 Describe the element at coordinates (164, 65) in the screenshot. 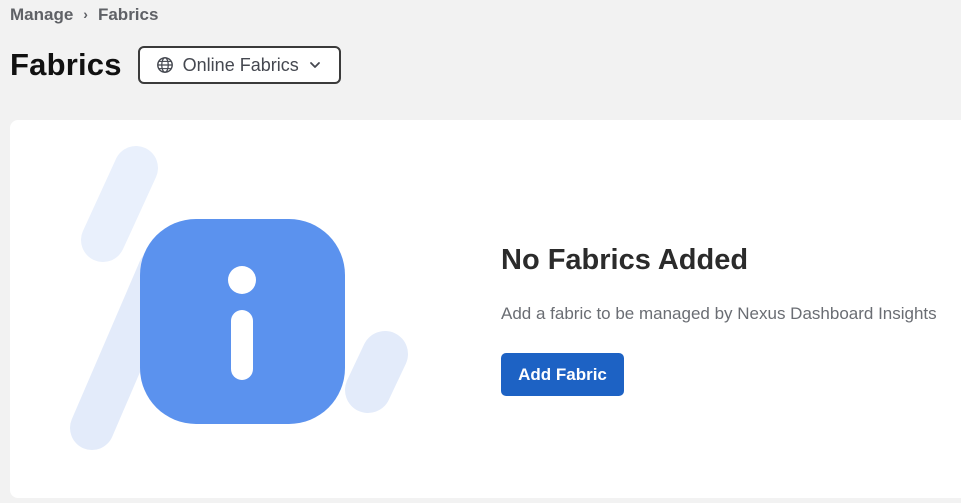

I see `globe-icon` at that location.